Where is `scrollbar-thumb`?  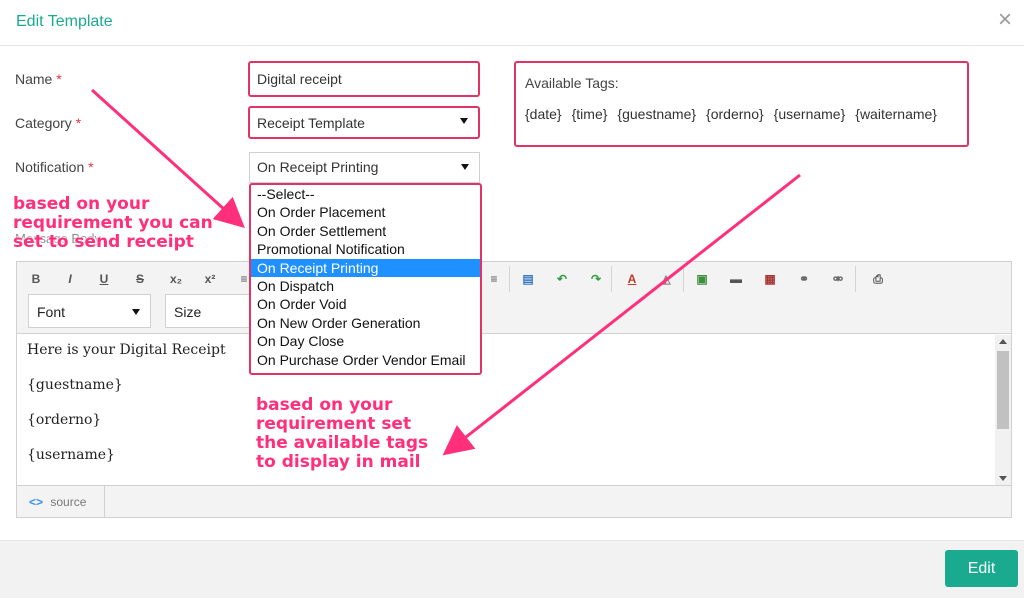
scrollbar-thumb is located at coordinates (1003, 390).